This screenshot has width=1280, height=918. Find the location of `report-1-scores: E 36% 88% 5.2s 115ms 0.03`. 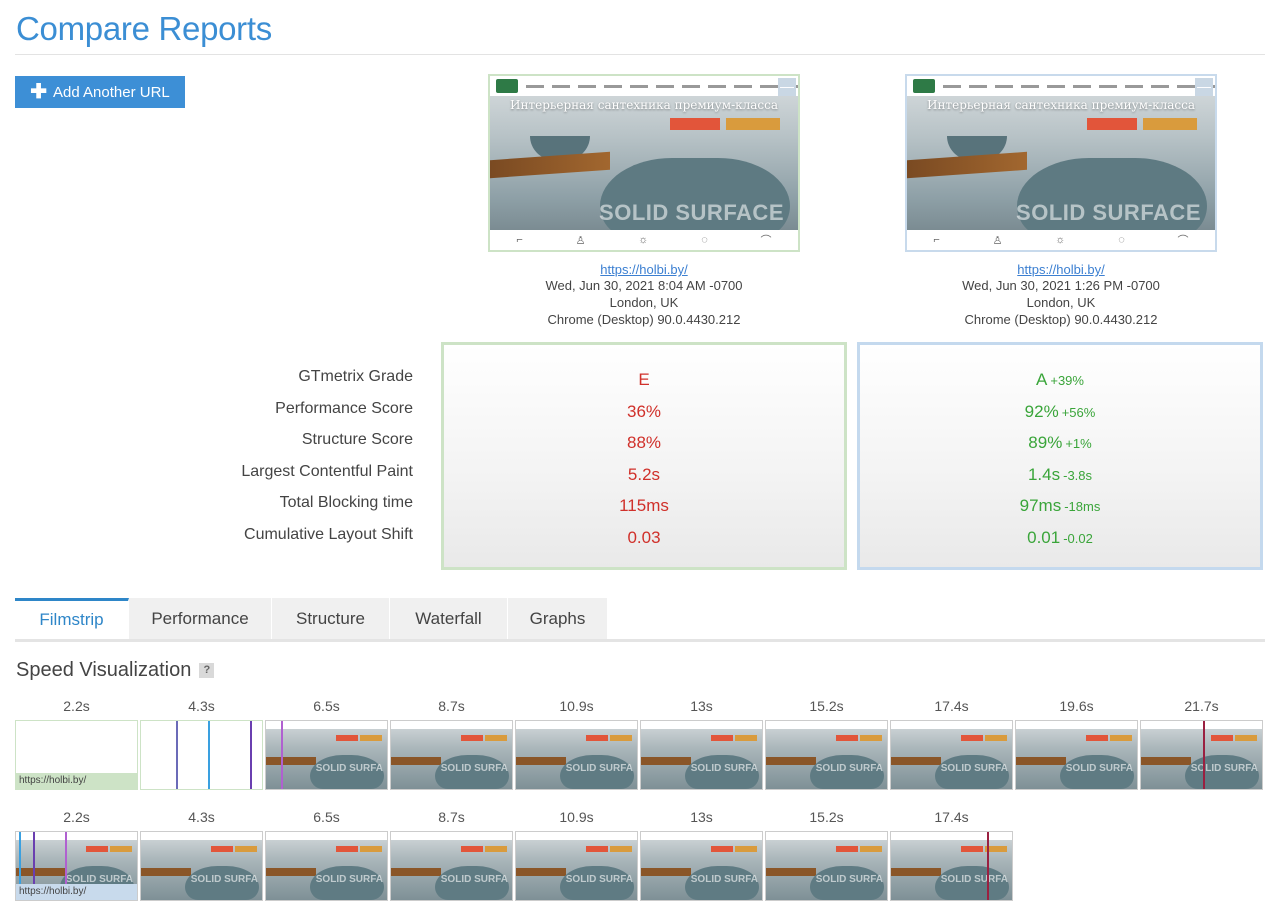

report-1-scores: E 36% 88% 5.2s 115ms 0.03 is located at coordinates (644, 456).